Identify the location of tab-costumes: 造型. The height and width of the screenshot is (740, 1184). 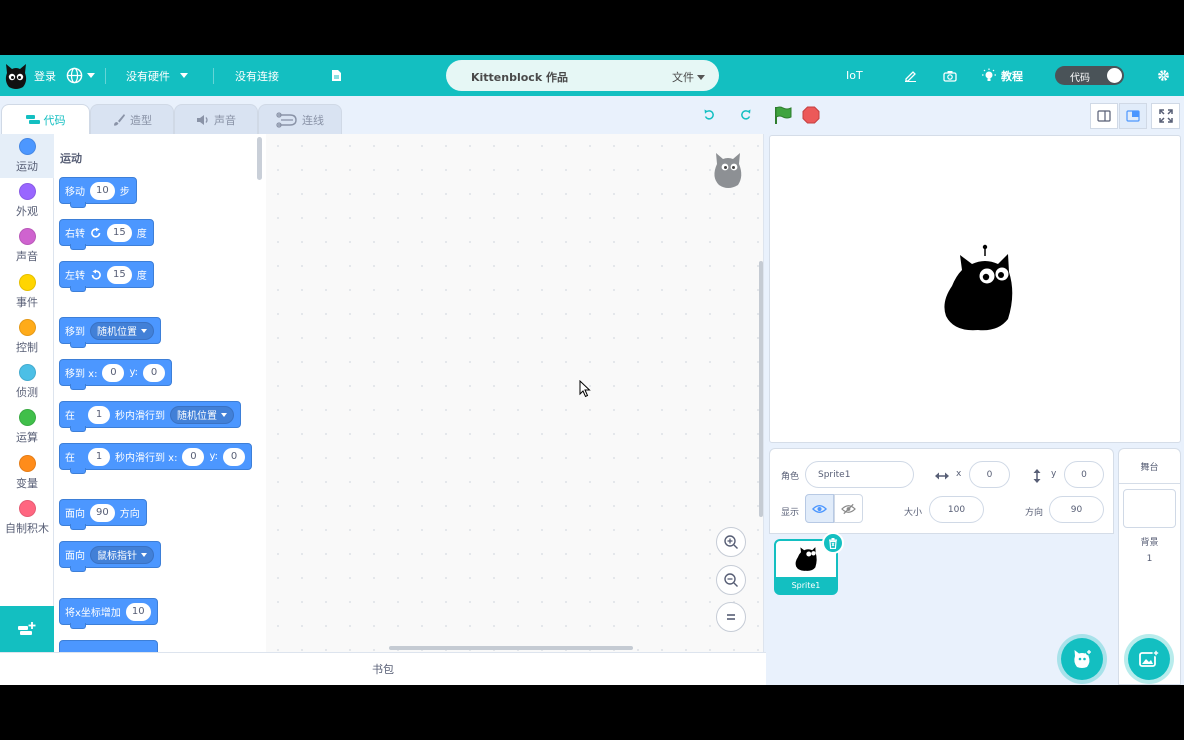
(132, 119).